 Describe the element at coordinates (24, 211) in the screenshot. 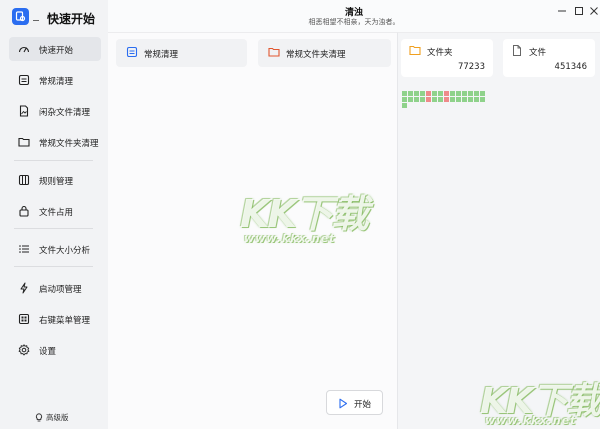

I see `lock-icon` at that location.